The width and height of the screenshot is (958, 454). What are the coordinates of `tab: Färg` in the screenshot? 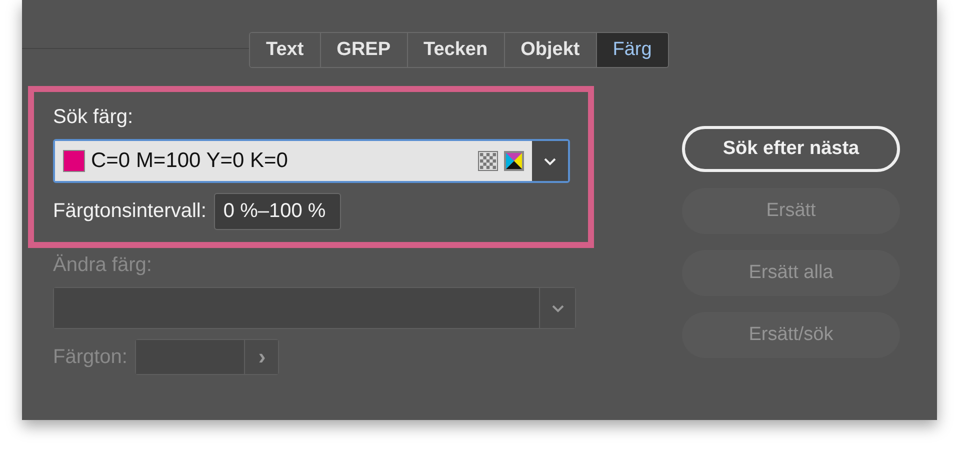 It's located at (632, 50).